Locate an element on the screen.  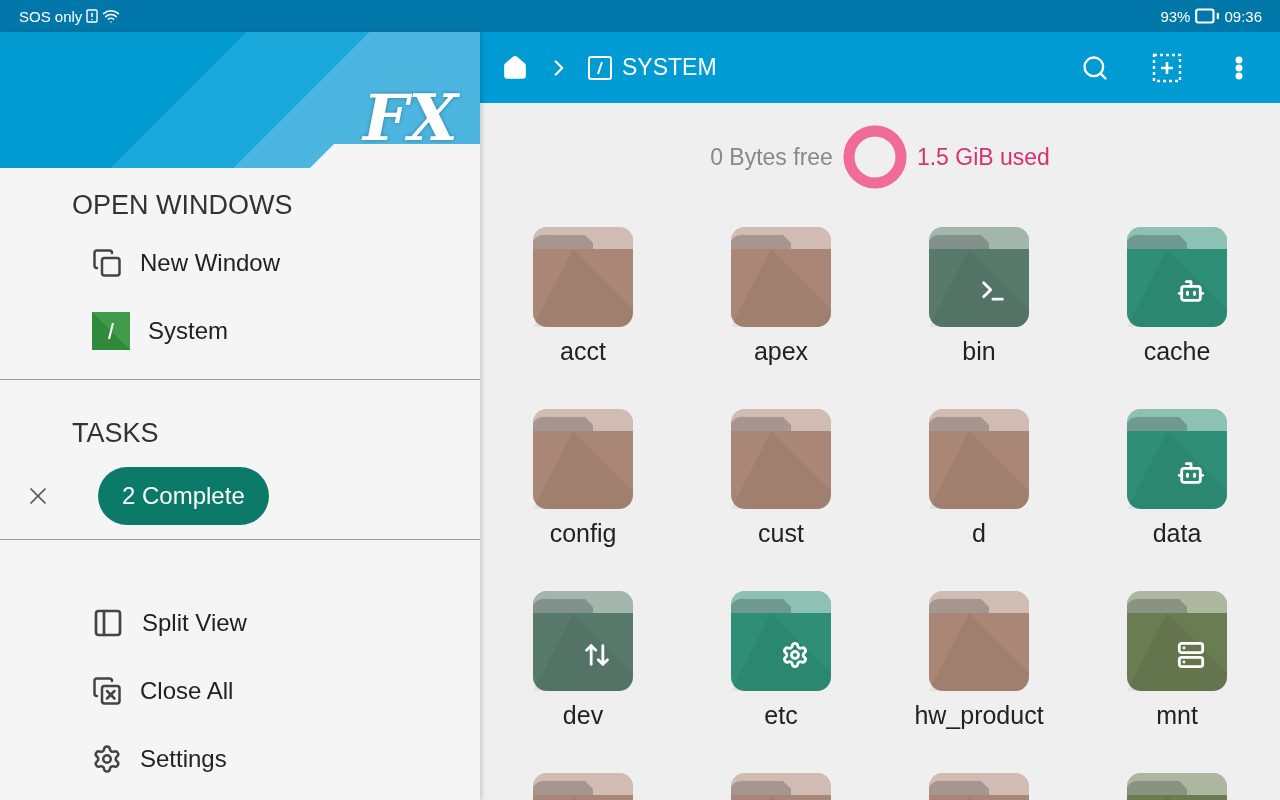
folder-name: cust is located at coordinates (781, 533).